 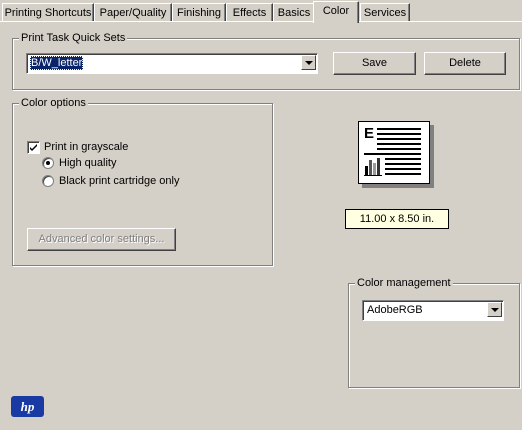 What do you see at coordinates (249, 12) in the screenshot?
I see `tab-effects: Effects` at bounding box center [249, 12].